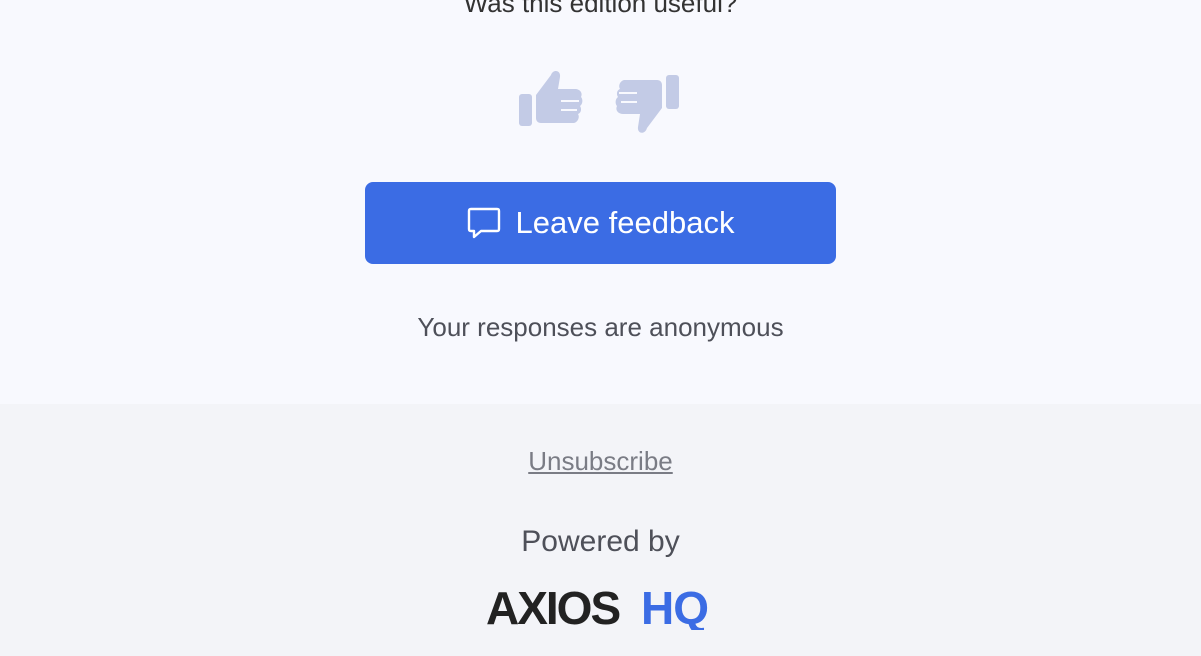  Describe the element at coordinates (647, 104) in the screenshot. I see `thumbs-down-icon` at that location.